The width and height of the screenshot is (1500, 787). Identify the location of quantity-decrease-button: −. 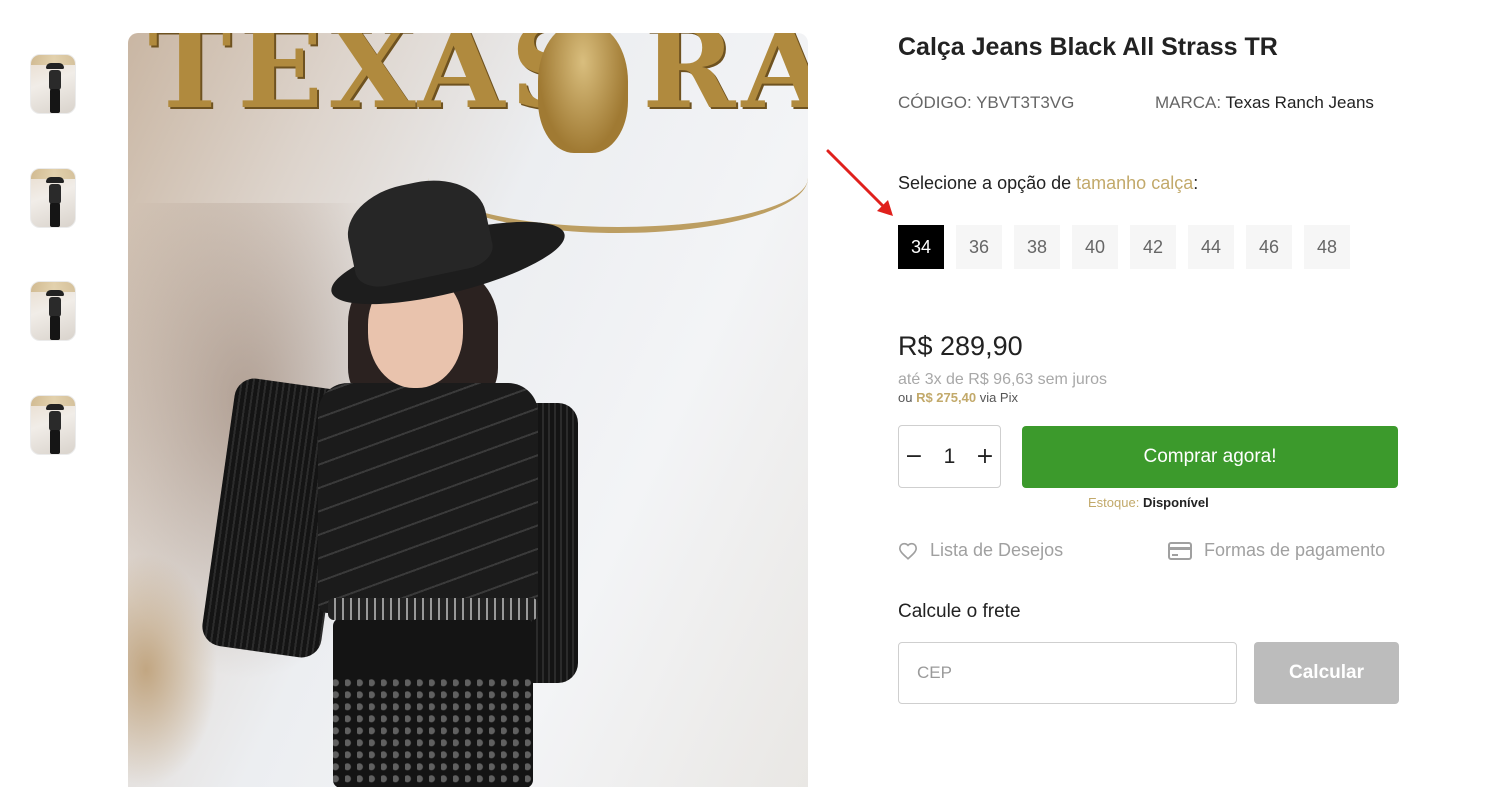
(914, 456).